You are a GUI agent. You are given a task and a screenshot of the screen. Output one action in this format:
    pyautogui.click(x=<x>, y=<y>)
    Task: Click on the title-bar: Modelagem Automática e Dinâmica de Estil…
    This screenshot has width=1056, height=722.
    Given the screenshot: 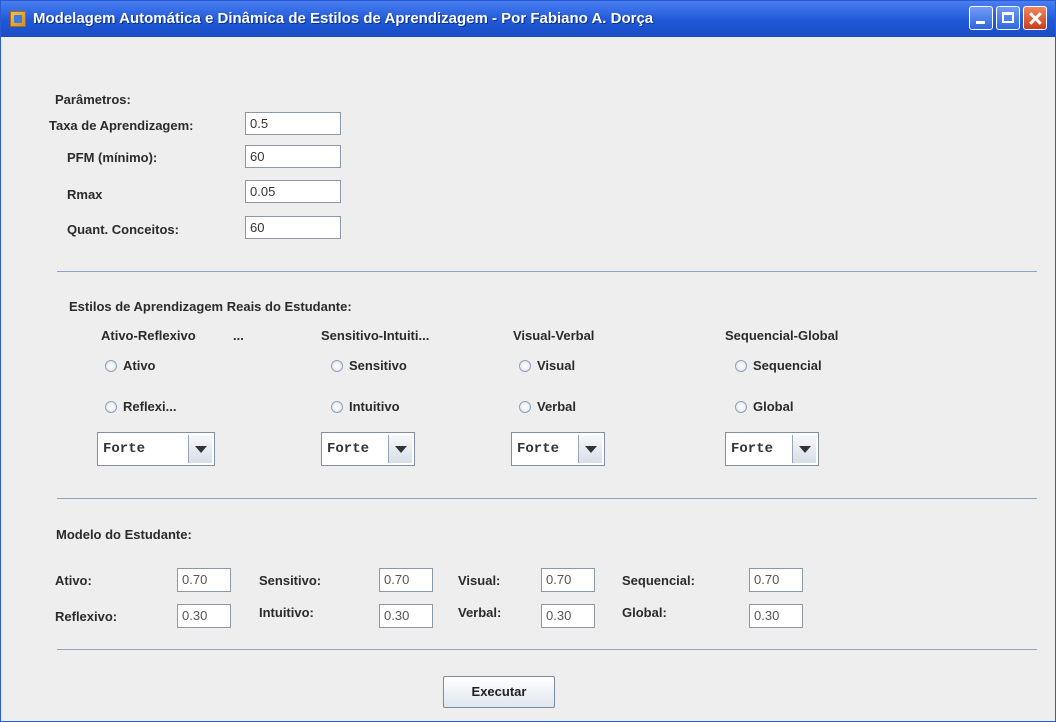 What is the action you would take?
    pyautogui.click(x=528, y=19)
    